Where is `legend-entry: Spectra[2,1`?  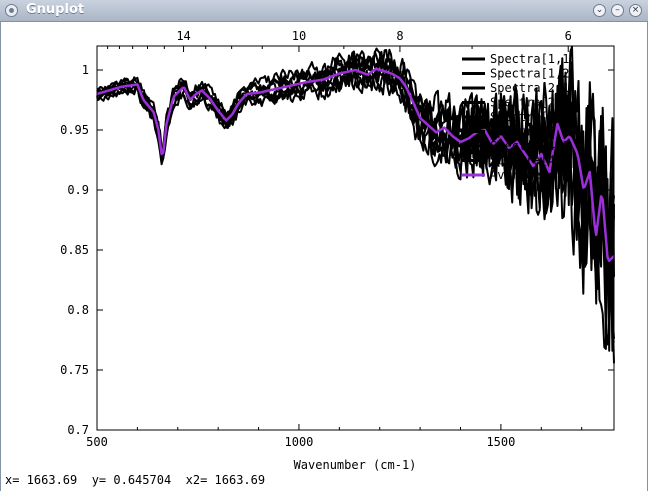 legend-entry: Spectra[2,1 is located at coordinates (529, 88).